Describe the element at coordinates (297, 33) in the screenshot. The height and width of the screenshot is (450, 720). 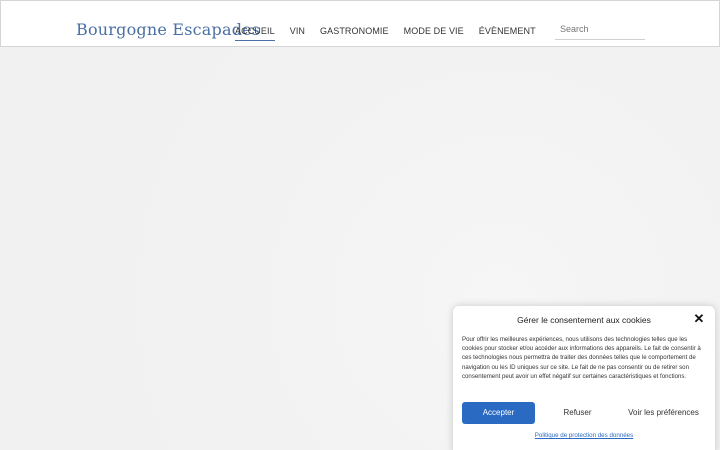
I see `nav-item-vin: VIN` at that location.